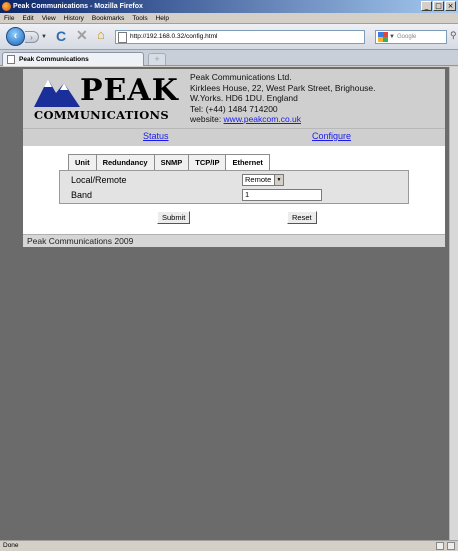 The image size is (458, 551). What do you see at coordinates (440, 546) in the screenshot?
I see `security-icon` at bounding box center [440, 546].